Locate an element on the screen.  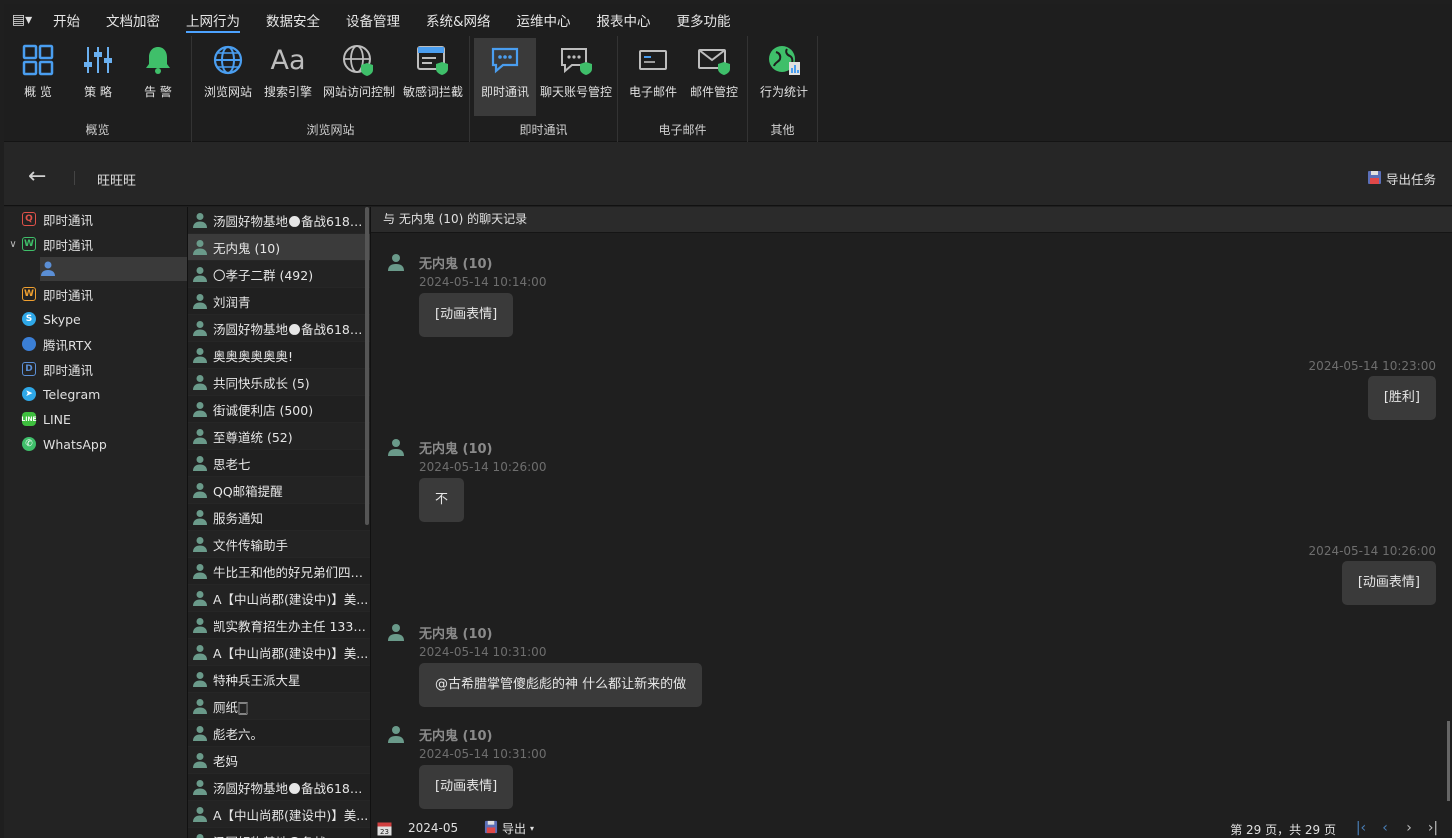
ribbon-group-title: 概览 is located at coordinates (97, 130).